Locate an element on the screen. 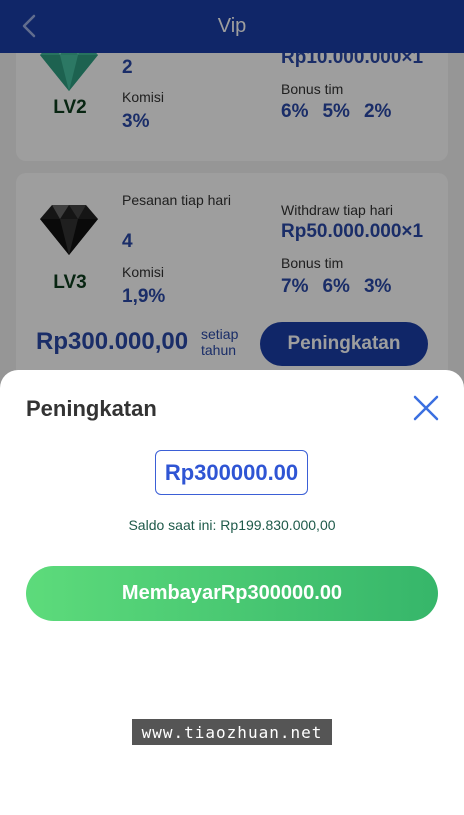 The image size is (464, 815). sheet-title: Peningkatan is located at coordinates (91, 408).